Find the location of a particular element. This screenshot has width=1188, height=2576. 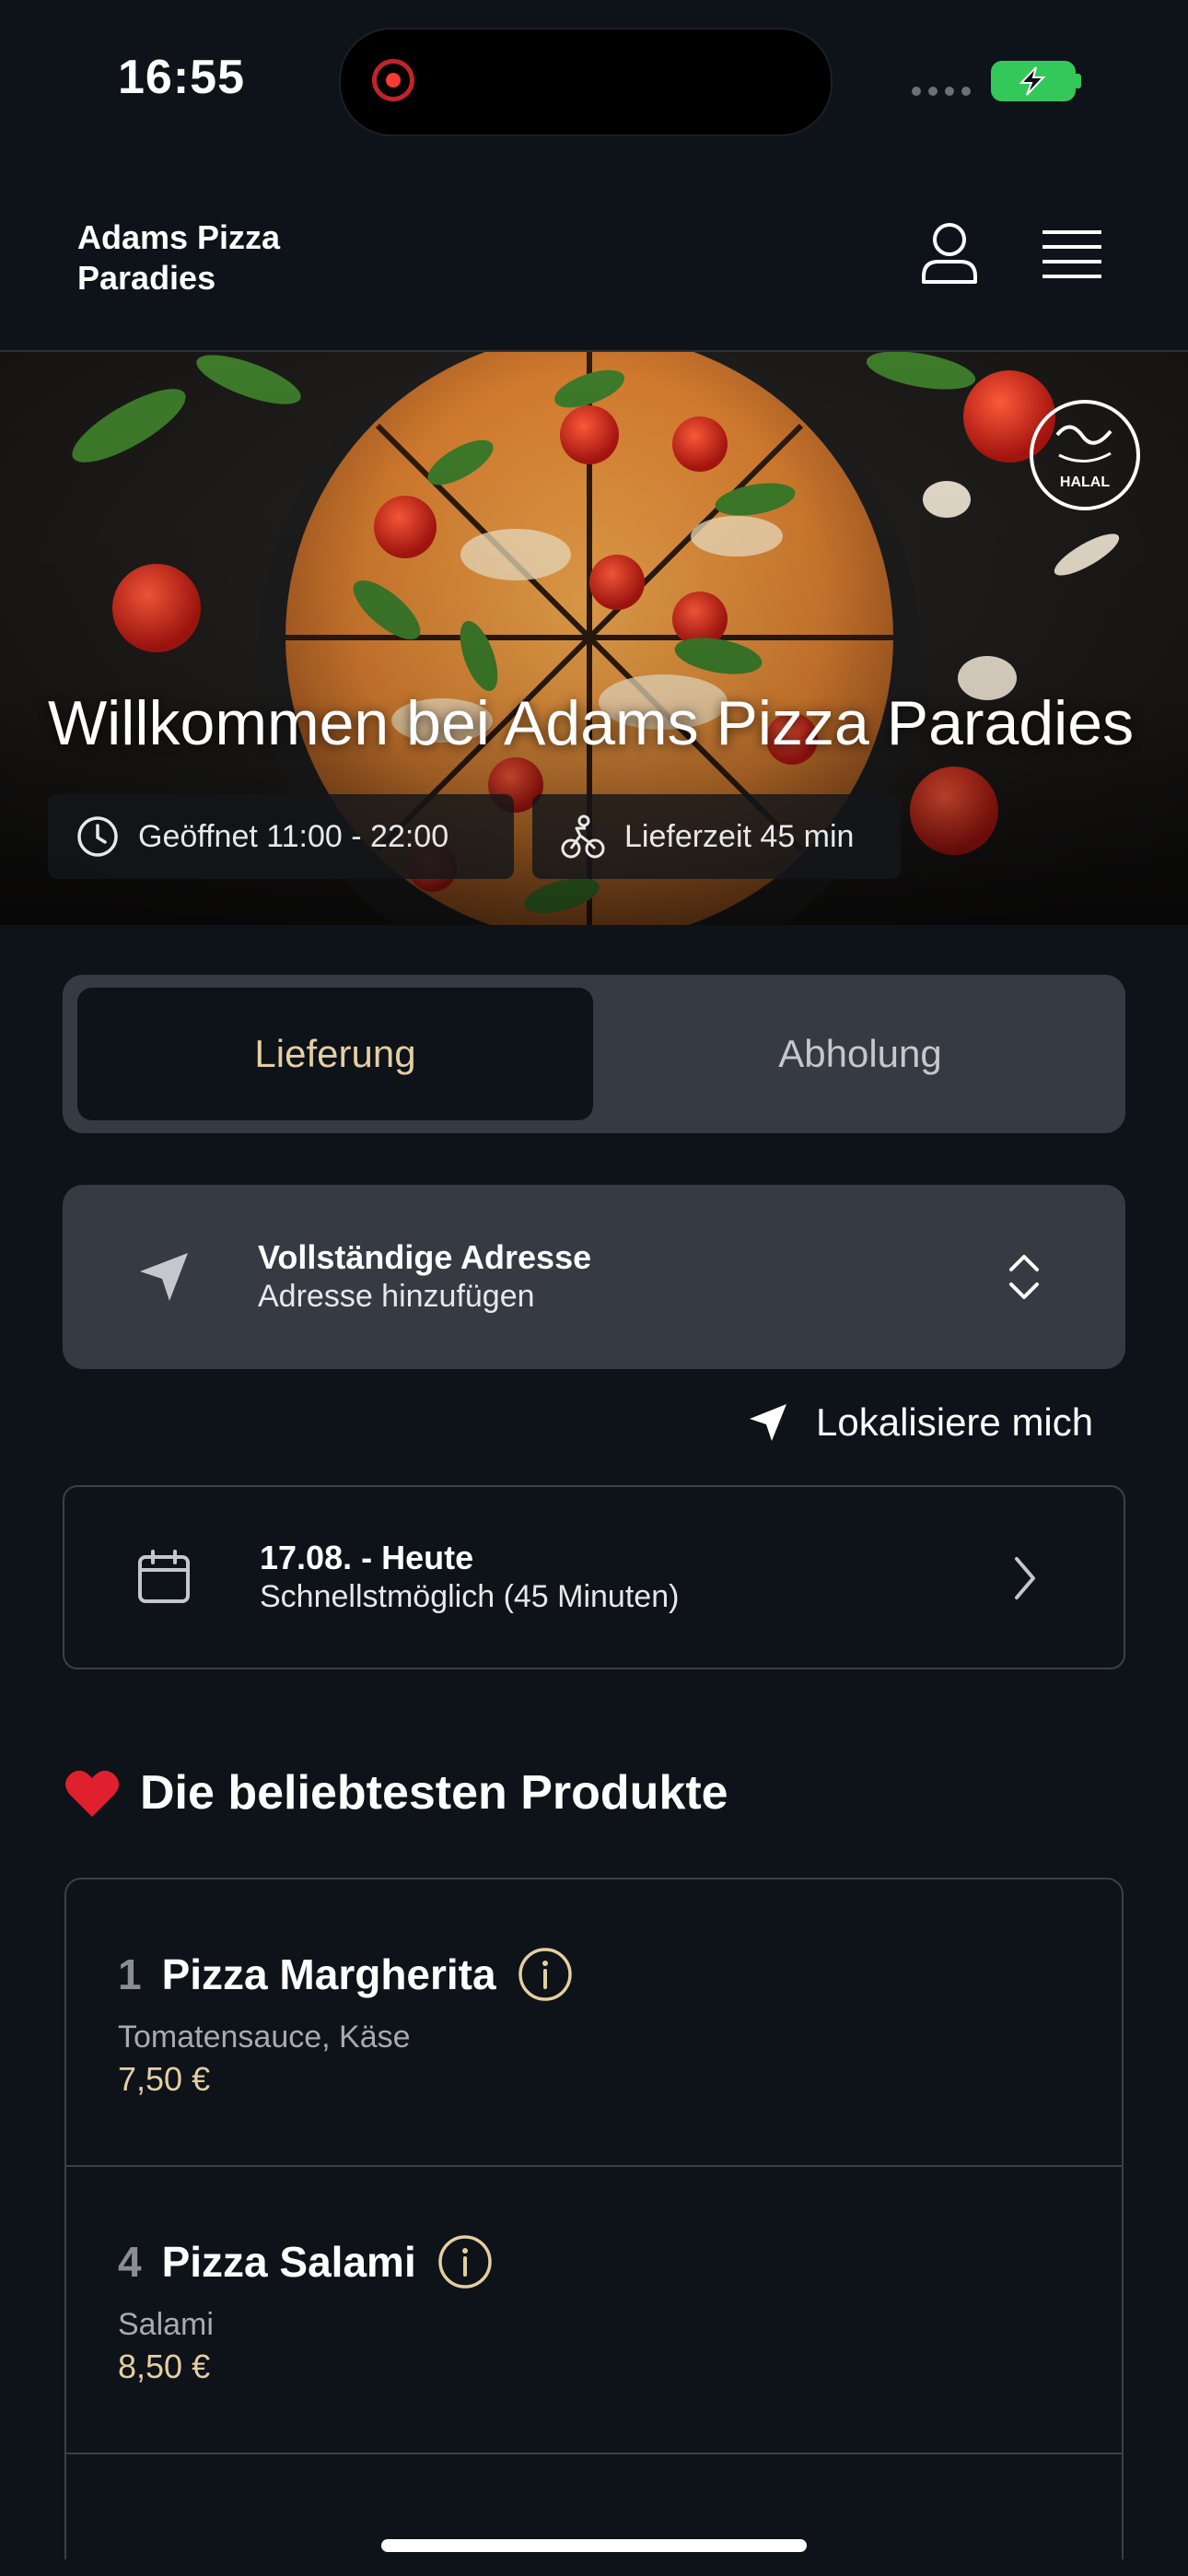

chevron-right-icon is located at coordinates (1025, 1578).